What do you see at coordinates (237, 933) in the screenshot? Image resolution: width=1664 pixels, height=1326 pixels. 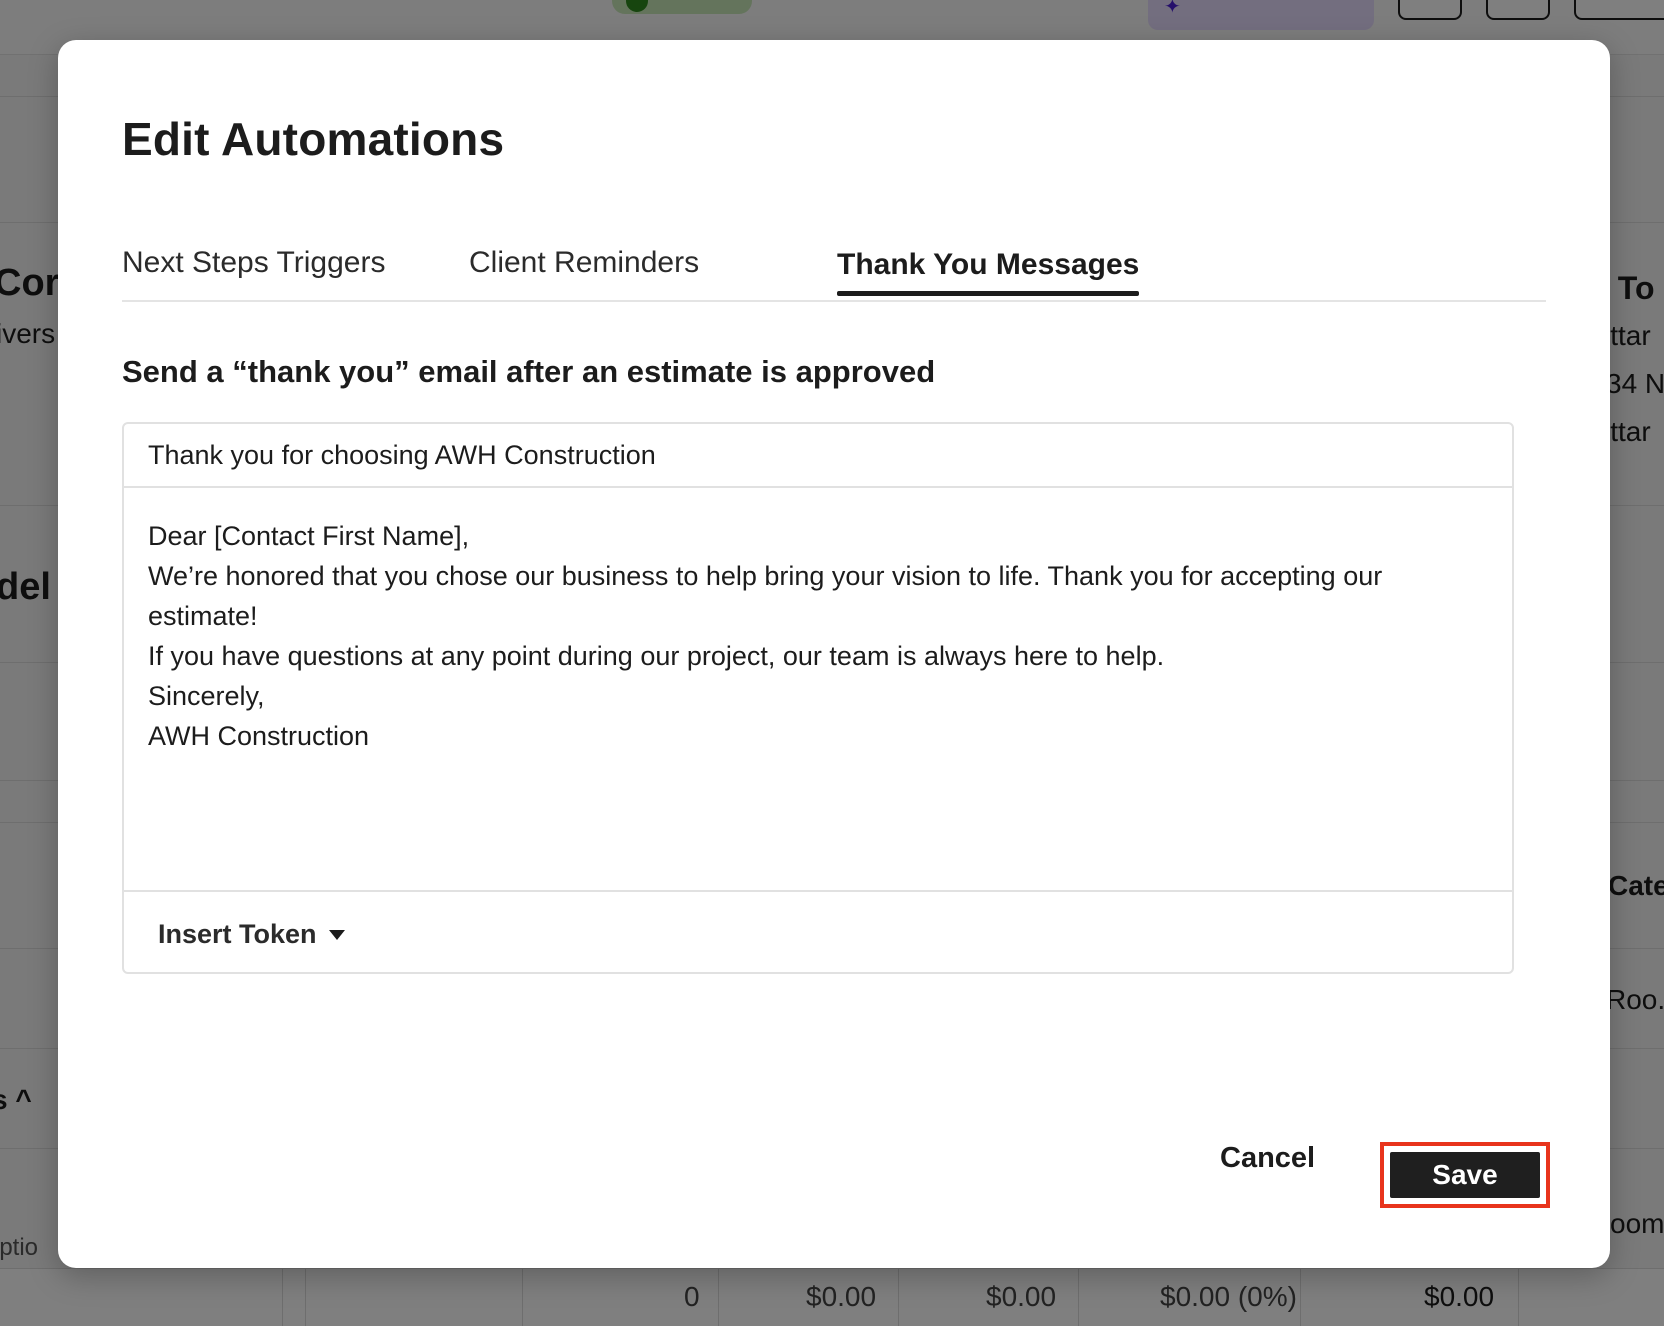 I see `insert-token-label: Insert Token` at bounding box center [237, 933].